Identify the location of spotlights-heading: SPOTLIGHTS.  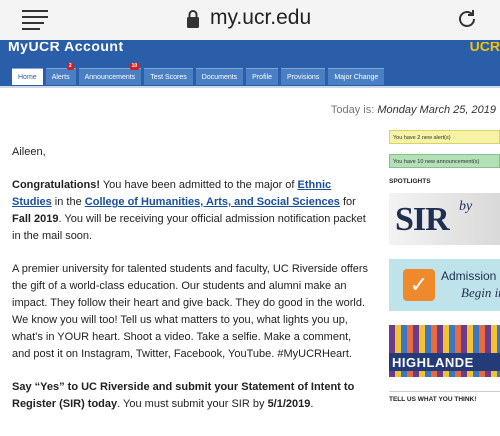
(410, 181).